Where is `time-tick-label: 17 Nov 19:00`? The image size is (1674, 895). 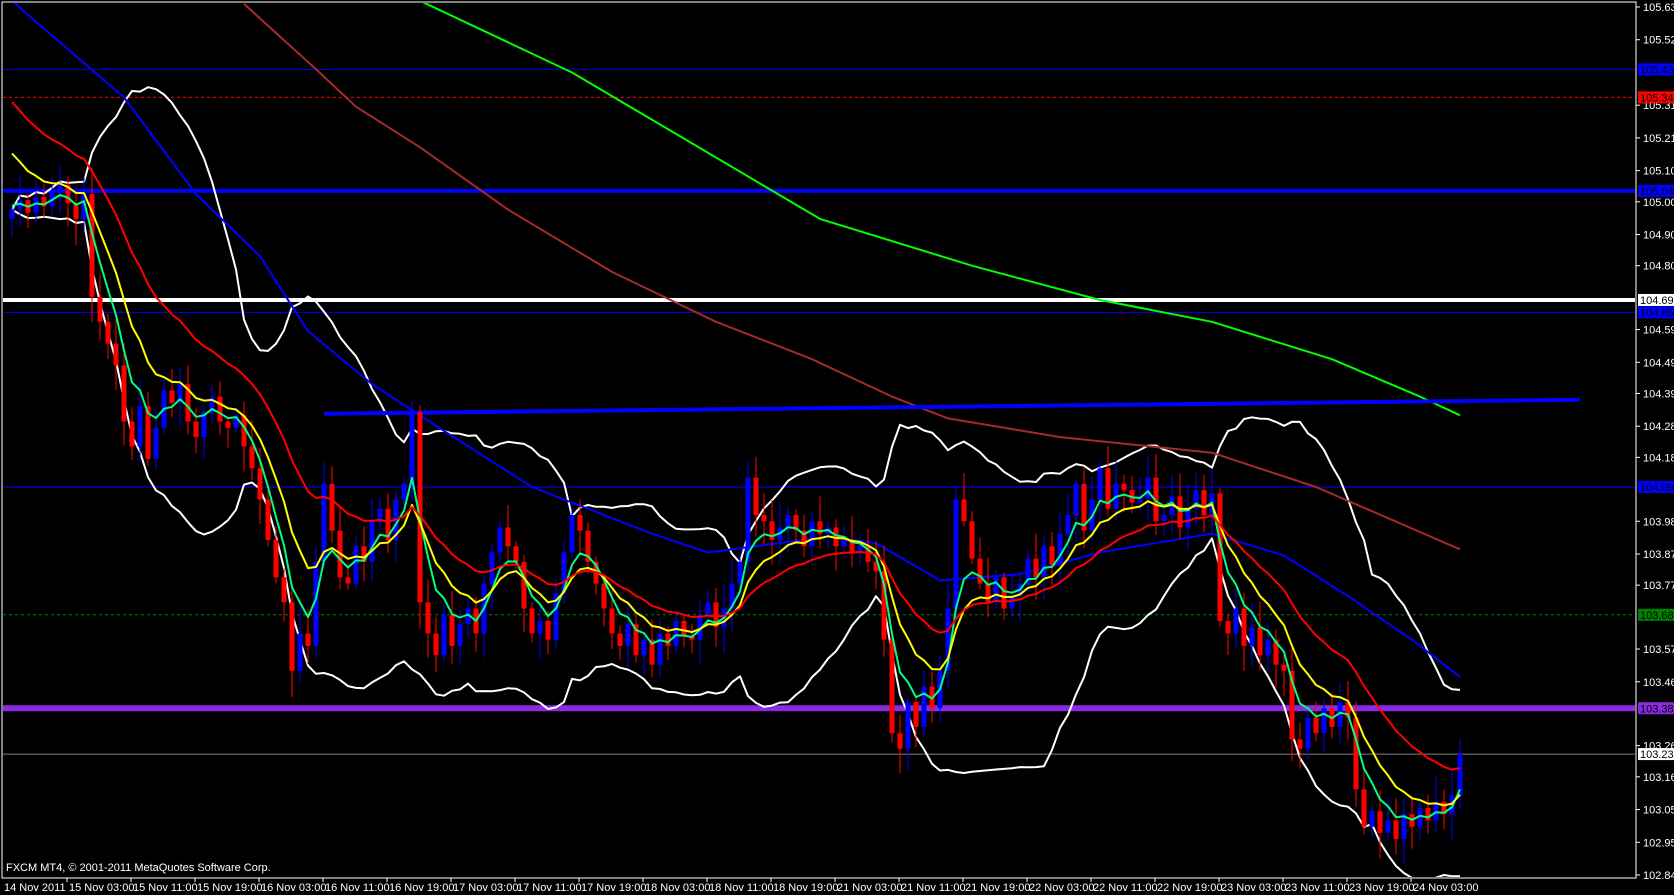 time-tick-label: 17 Nov 19:00 is located at coordinates (613, 888).